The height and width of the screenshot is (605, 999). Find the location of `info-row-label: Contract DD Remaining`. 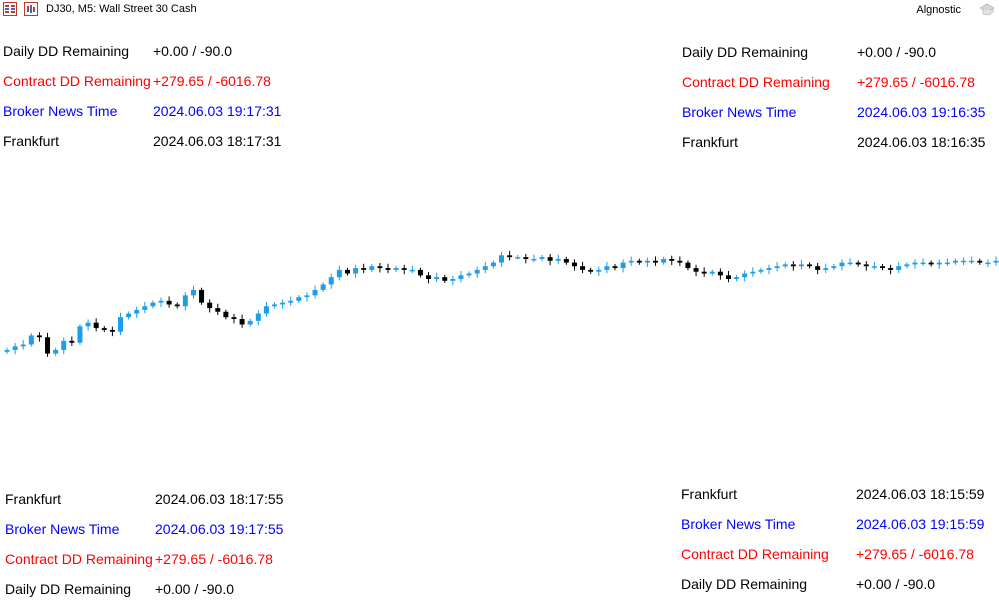

info-row-label: Contract DD Remaining is located at coordinates (77, 81).